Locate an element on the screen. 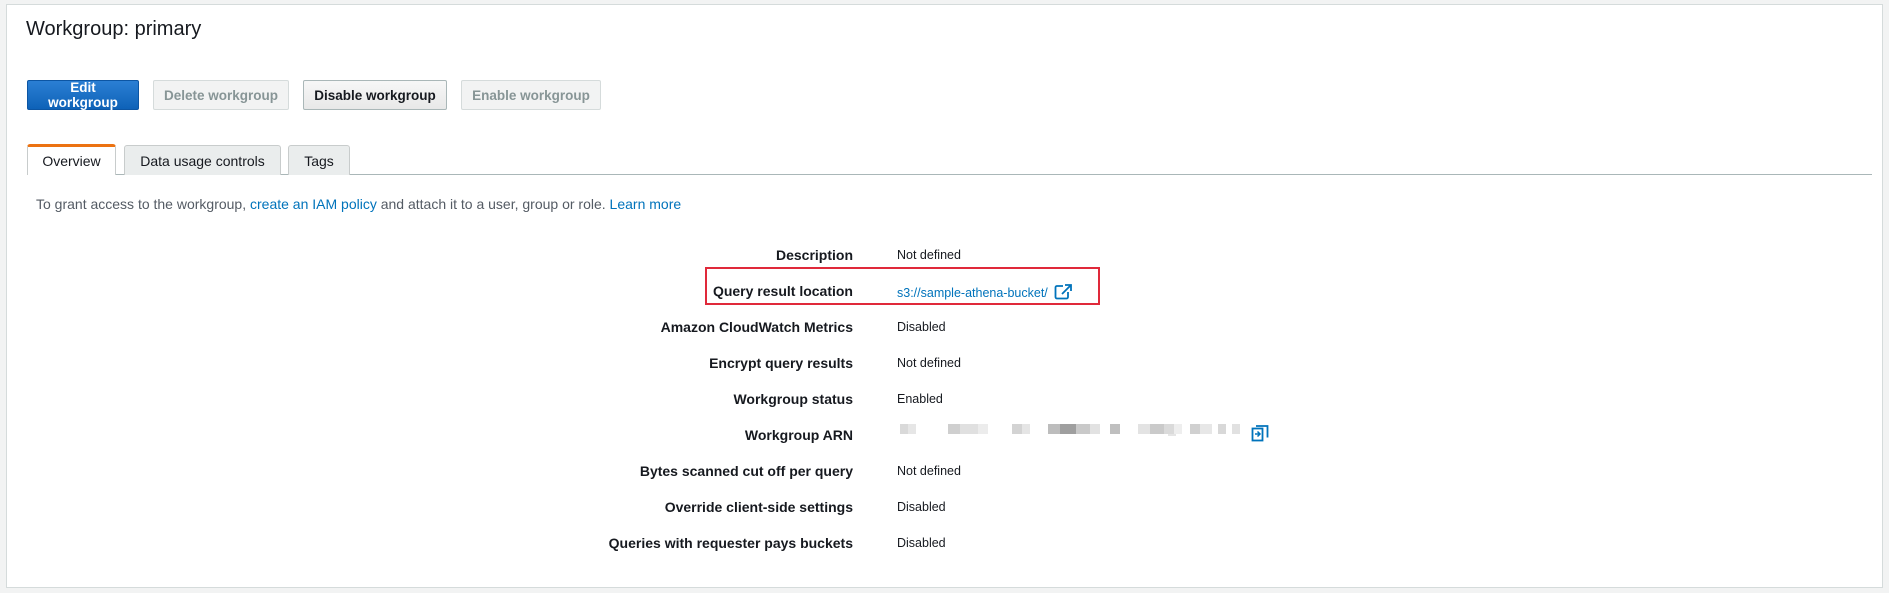 This screenshot has width=1889, height=593. bytes-scanned-cutoff-label: Bytes scanned cut off per query is located at coordinates (746, 471).